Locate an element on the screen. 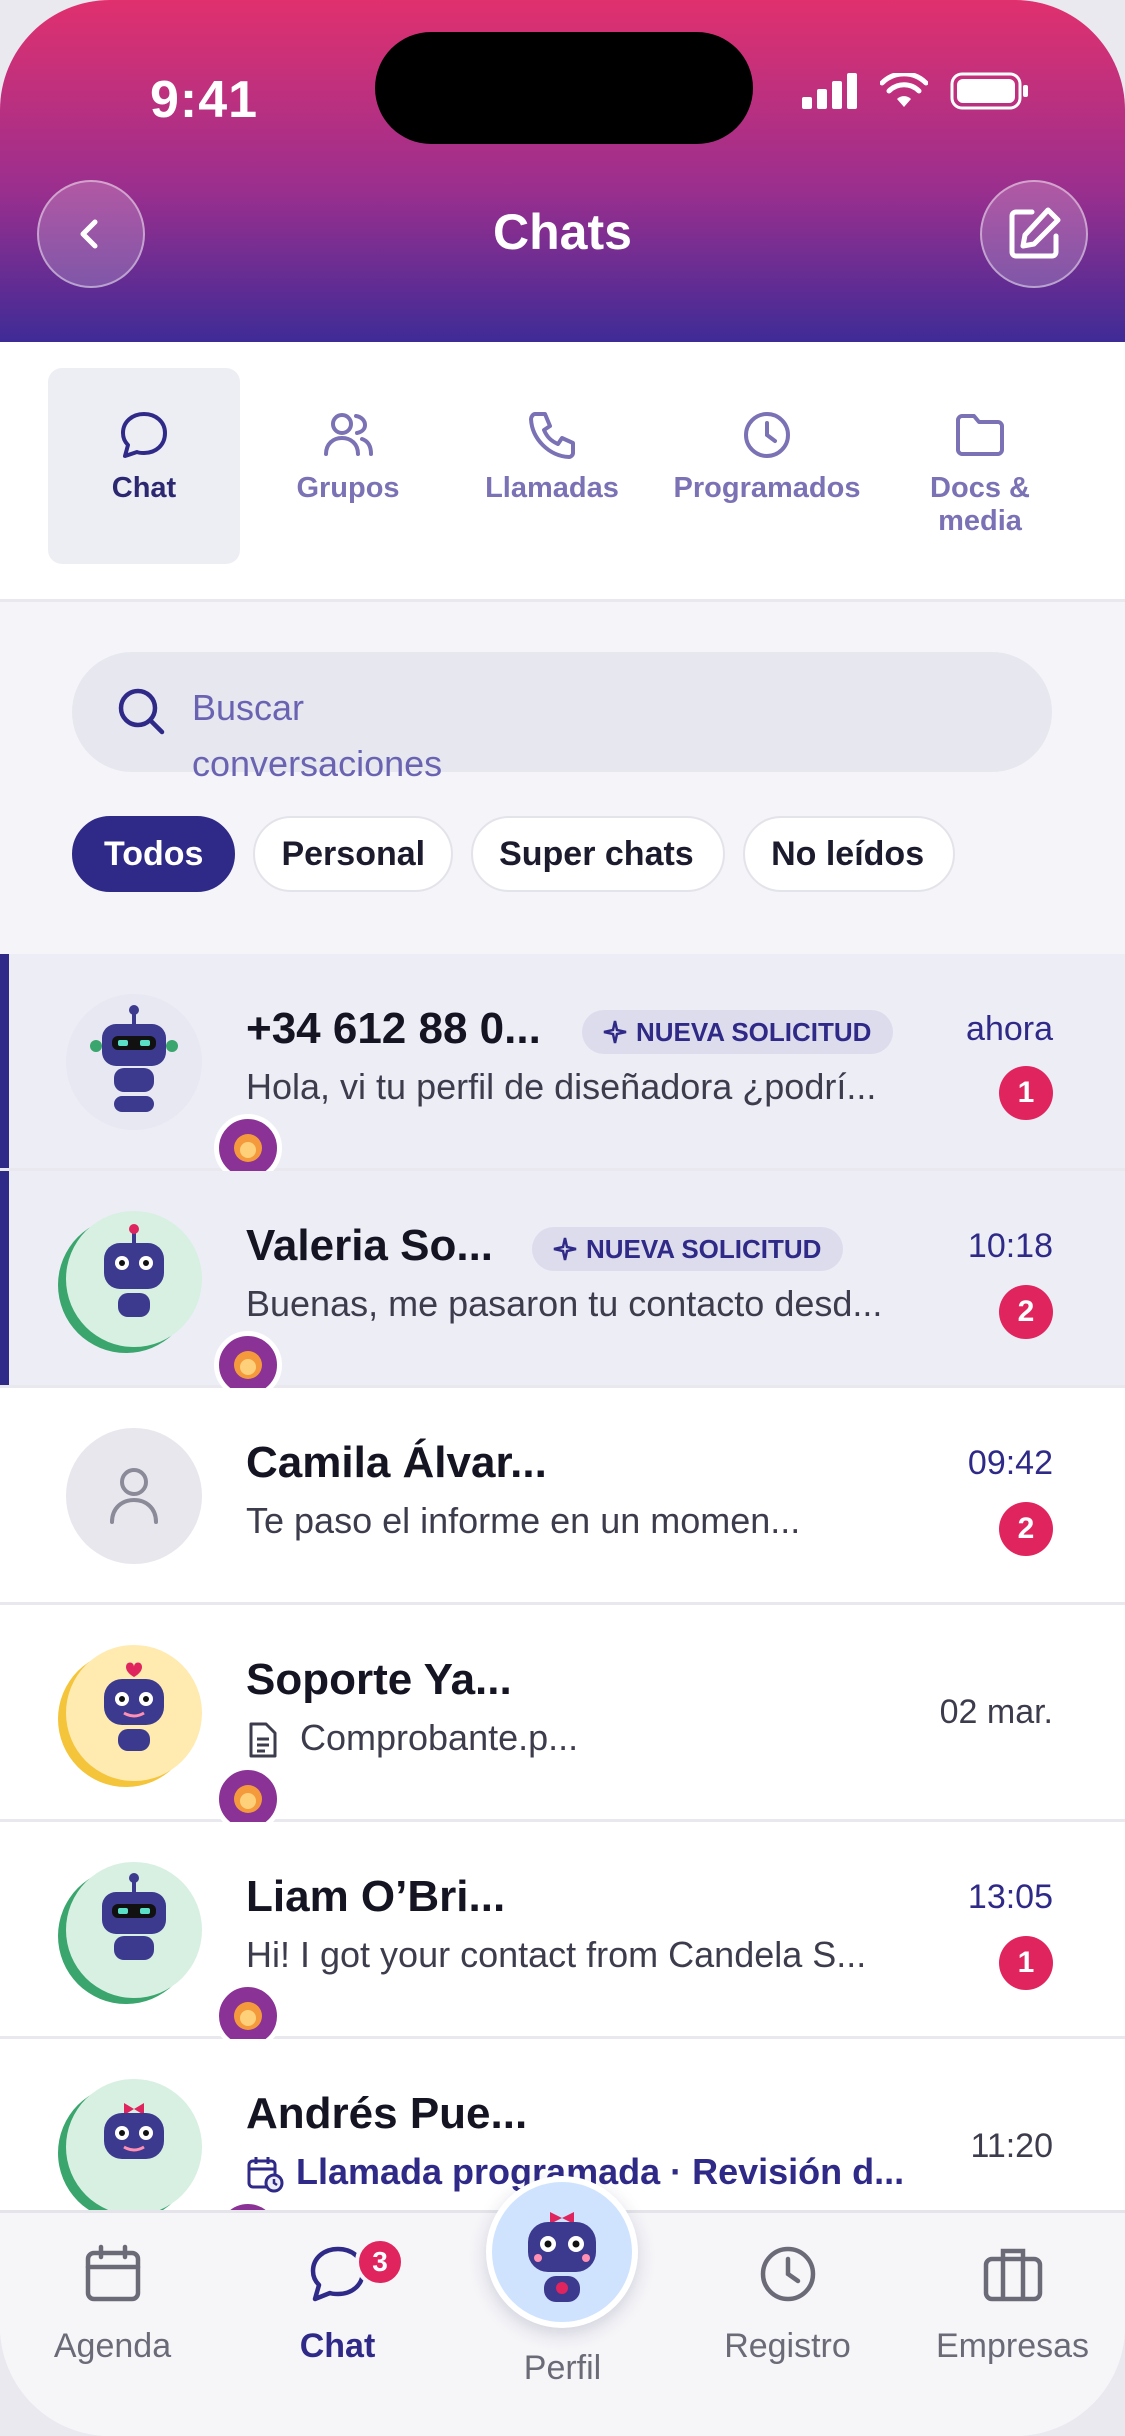 Image resolution: width=1125 pixels, height=2436 pixels. status-icons is located at coordinates (916, 91).